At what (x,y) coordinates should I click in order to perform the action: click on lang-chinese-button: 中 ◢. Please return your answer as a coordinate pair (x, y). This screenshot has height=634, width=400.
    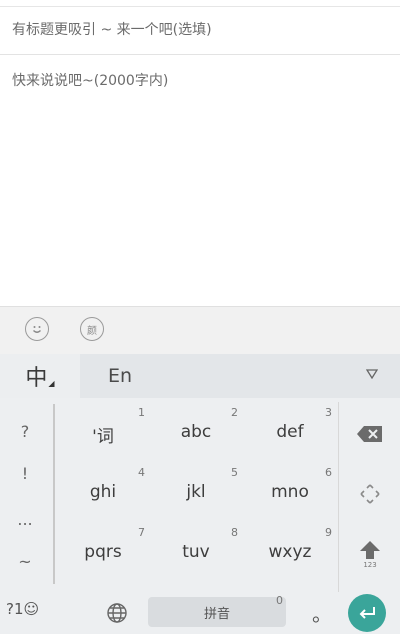
    Looking at the image, I should click on (40, 376).